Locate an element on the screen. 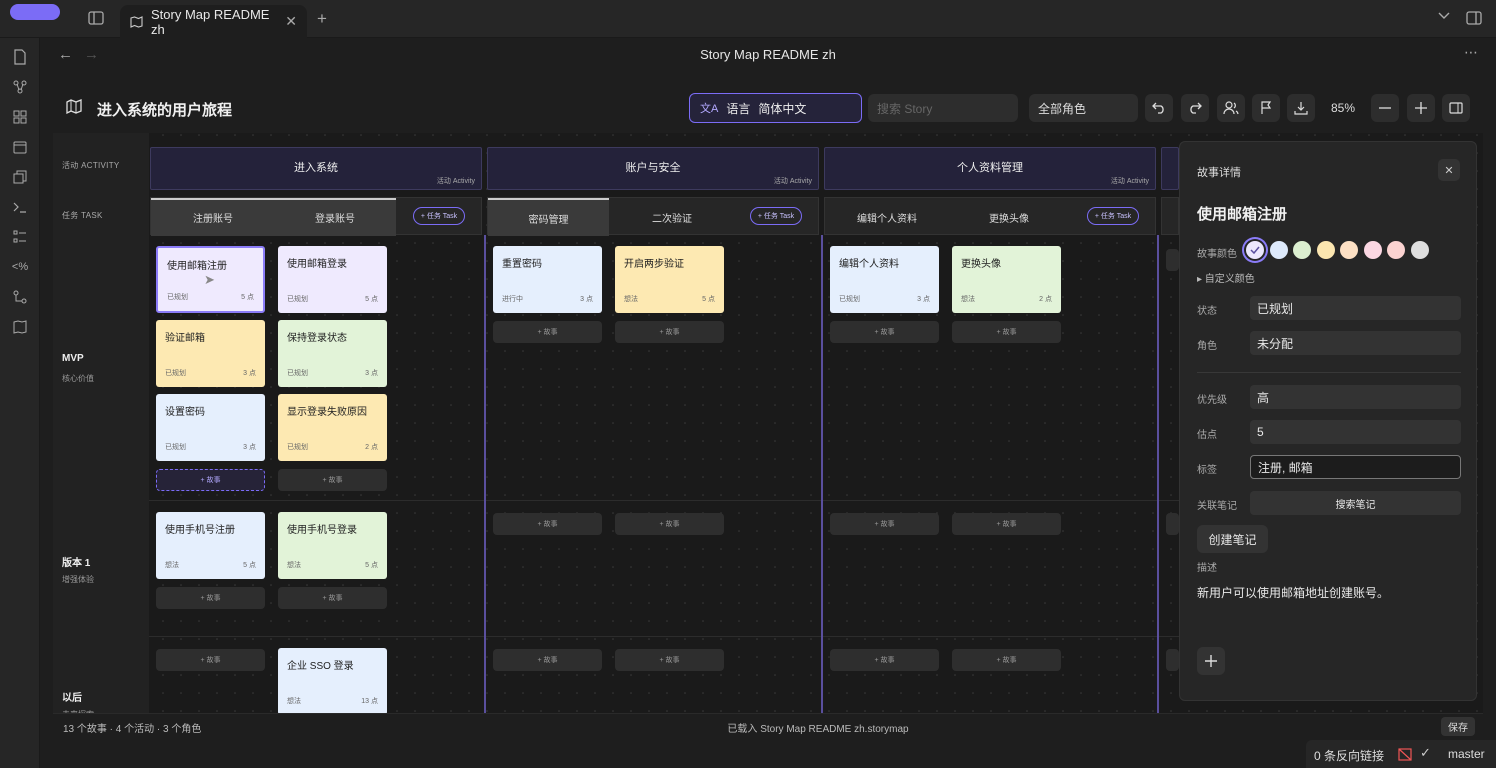  story-card: 更换头像 想法 2 点 is located at coordinates (1006, 279).